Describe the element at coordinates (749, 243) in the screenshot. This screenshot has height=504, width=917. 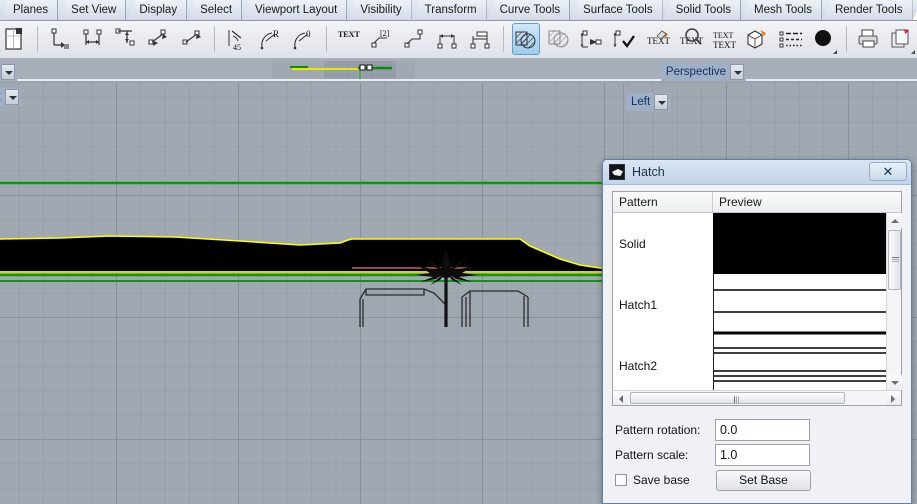
I see `list-item: Solid` at that location.